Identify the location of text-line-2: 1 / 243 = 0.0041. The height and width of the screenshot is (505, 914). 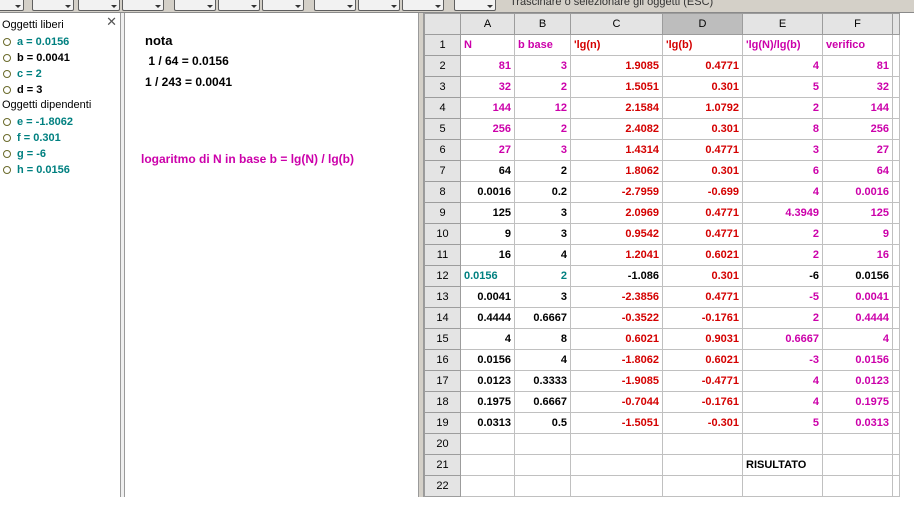
(188, 82).